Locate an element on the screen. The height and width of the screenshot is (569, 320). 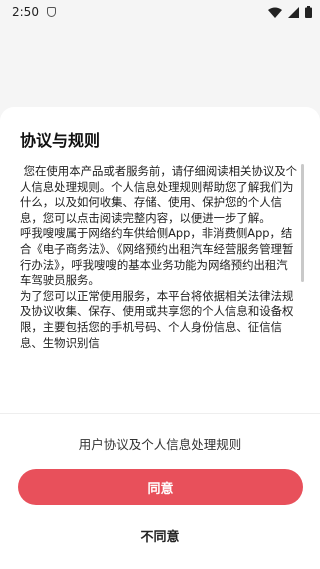
status-bar: 2:50 is located at coordinates (160, 12).